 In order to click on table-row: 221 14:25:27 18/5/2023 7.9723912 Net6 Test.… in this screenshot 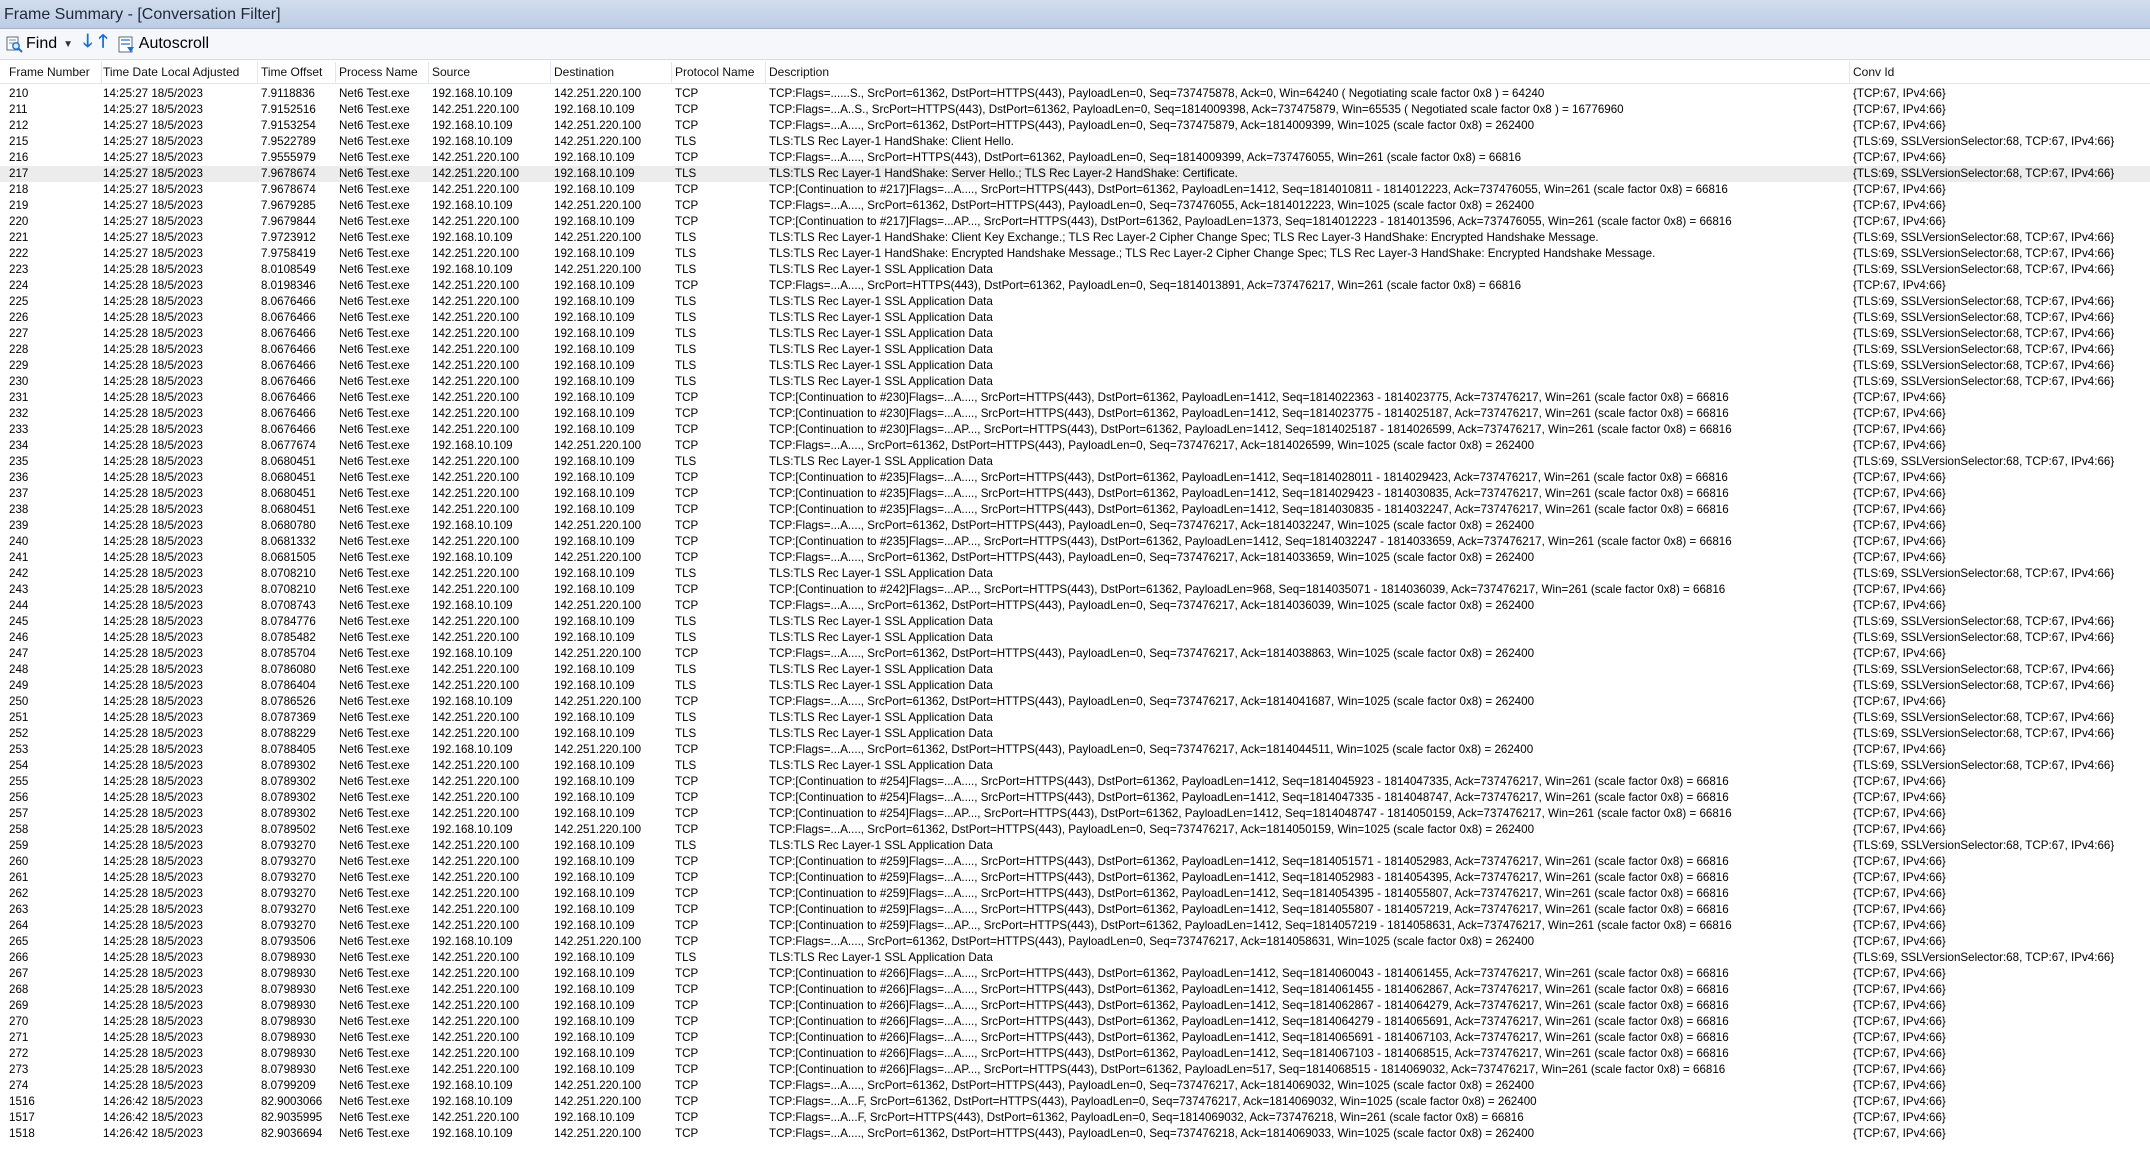, I will do `click(1075, 238)`.